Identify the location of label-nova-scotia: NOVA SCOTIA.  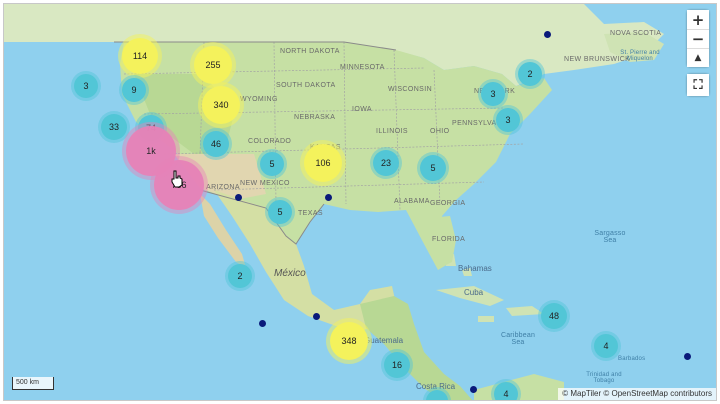
(636, 33).